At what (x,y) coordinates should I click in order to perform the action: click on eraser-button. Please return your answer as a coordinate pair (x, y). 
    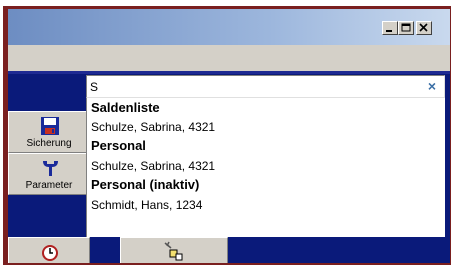
    Looking at the image, I should click on (174, 250).